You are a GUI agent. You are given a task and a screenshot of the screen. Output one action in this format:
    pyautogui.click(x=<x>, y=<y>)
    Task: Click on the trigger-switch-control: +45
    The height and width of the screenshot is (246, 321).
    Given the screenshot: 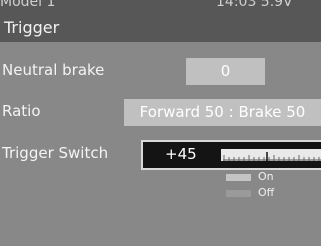 What is the action you would take?
    pyautogui.click(x=231, y=155)
    